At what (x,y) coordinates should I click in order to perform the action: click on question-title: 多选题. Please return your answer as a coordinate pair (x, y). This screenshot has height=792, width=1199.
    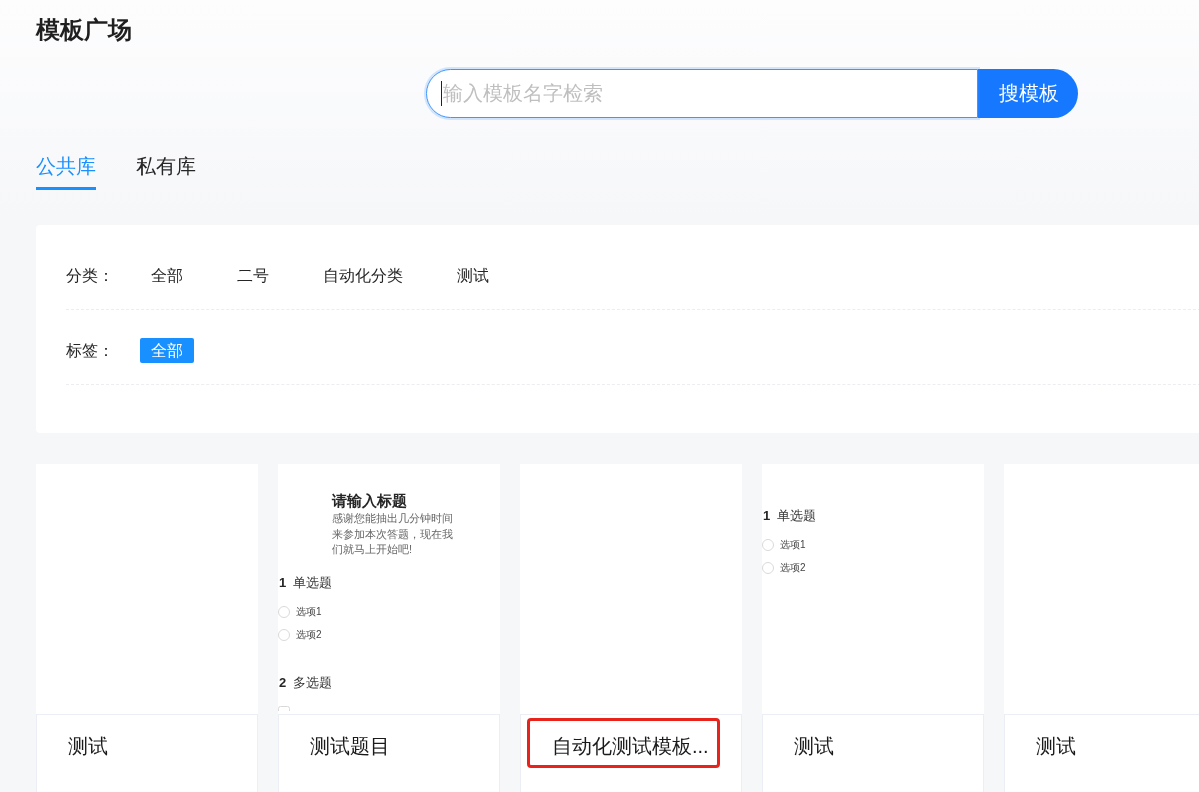
    Looking at the image, I should click on (313, 682).